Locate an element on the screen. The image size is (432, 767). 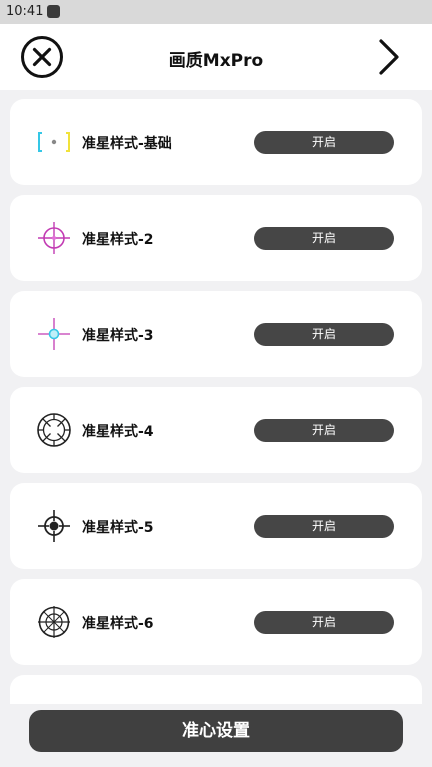
chevron-right-icon is located at coordinates (389, 57).